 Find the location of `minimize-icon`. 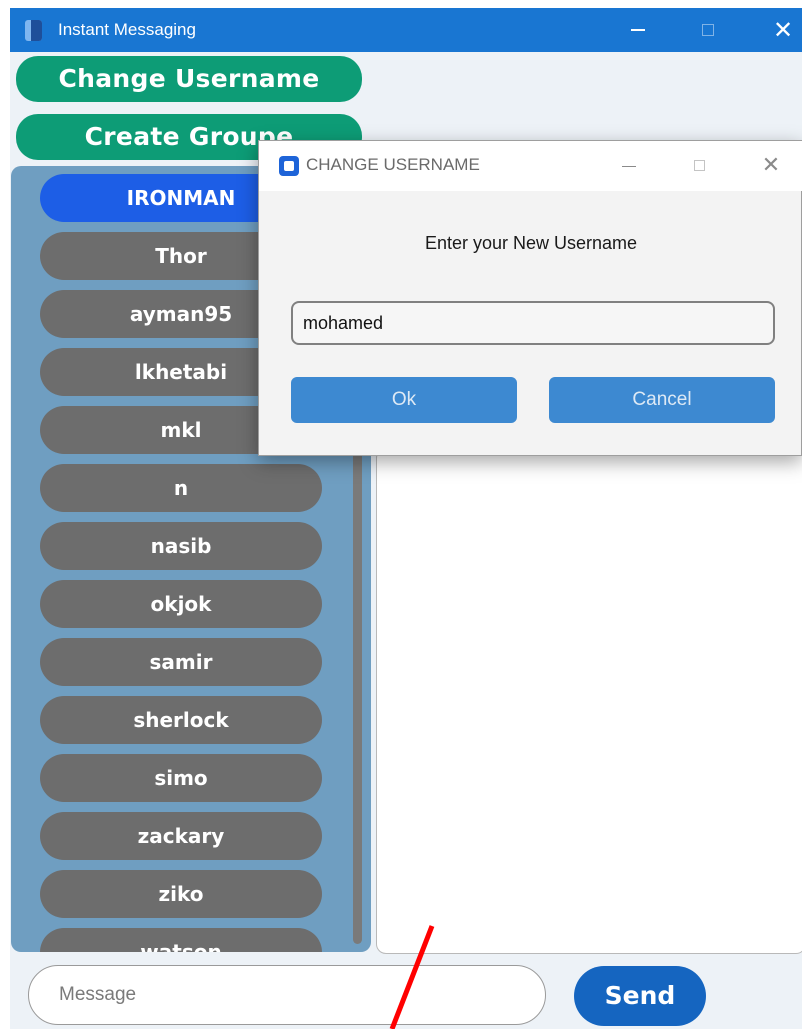

minimize-icon is located at coordinates (638, 30).